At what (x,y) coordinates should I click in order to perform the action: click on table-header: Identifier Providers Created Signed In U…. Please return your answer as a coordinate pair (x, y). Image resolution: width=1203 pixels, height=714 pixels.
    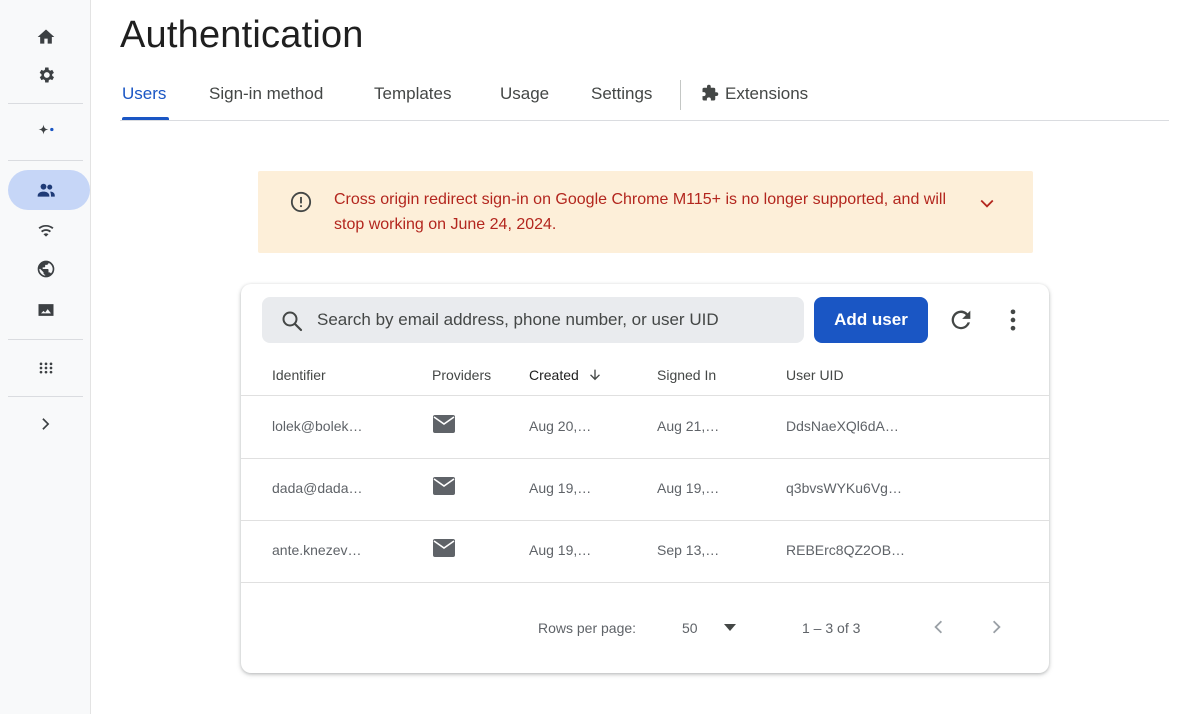
    Looking at the image, I should click on (645, 375).